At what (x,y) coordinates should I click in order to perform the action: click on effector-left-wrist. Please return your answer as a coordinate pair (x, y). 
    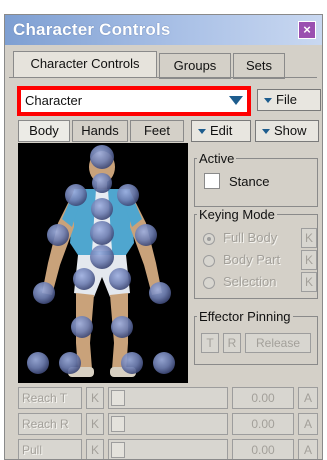
    Looking at the image, I should click on (44, 293).